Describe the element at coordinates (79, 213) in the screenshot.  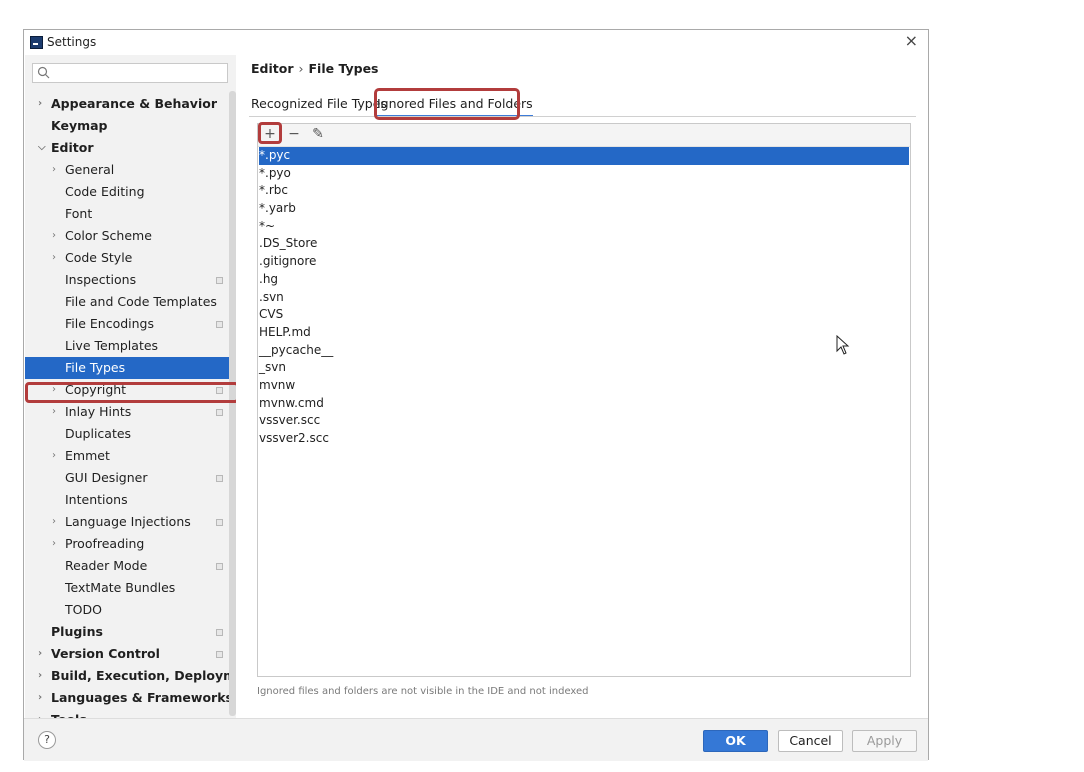
I see `sidebar-item-label: Font` at that location.